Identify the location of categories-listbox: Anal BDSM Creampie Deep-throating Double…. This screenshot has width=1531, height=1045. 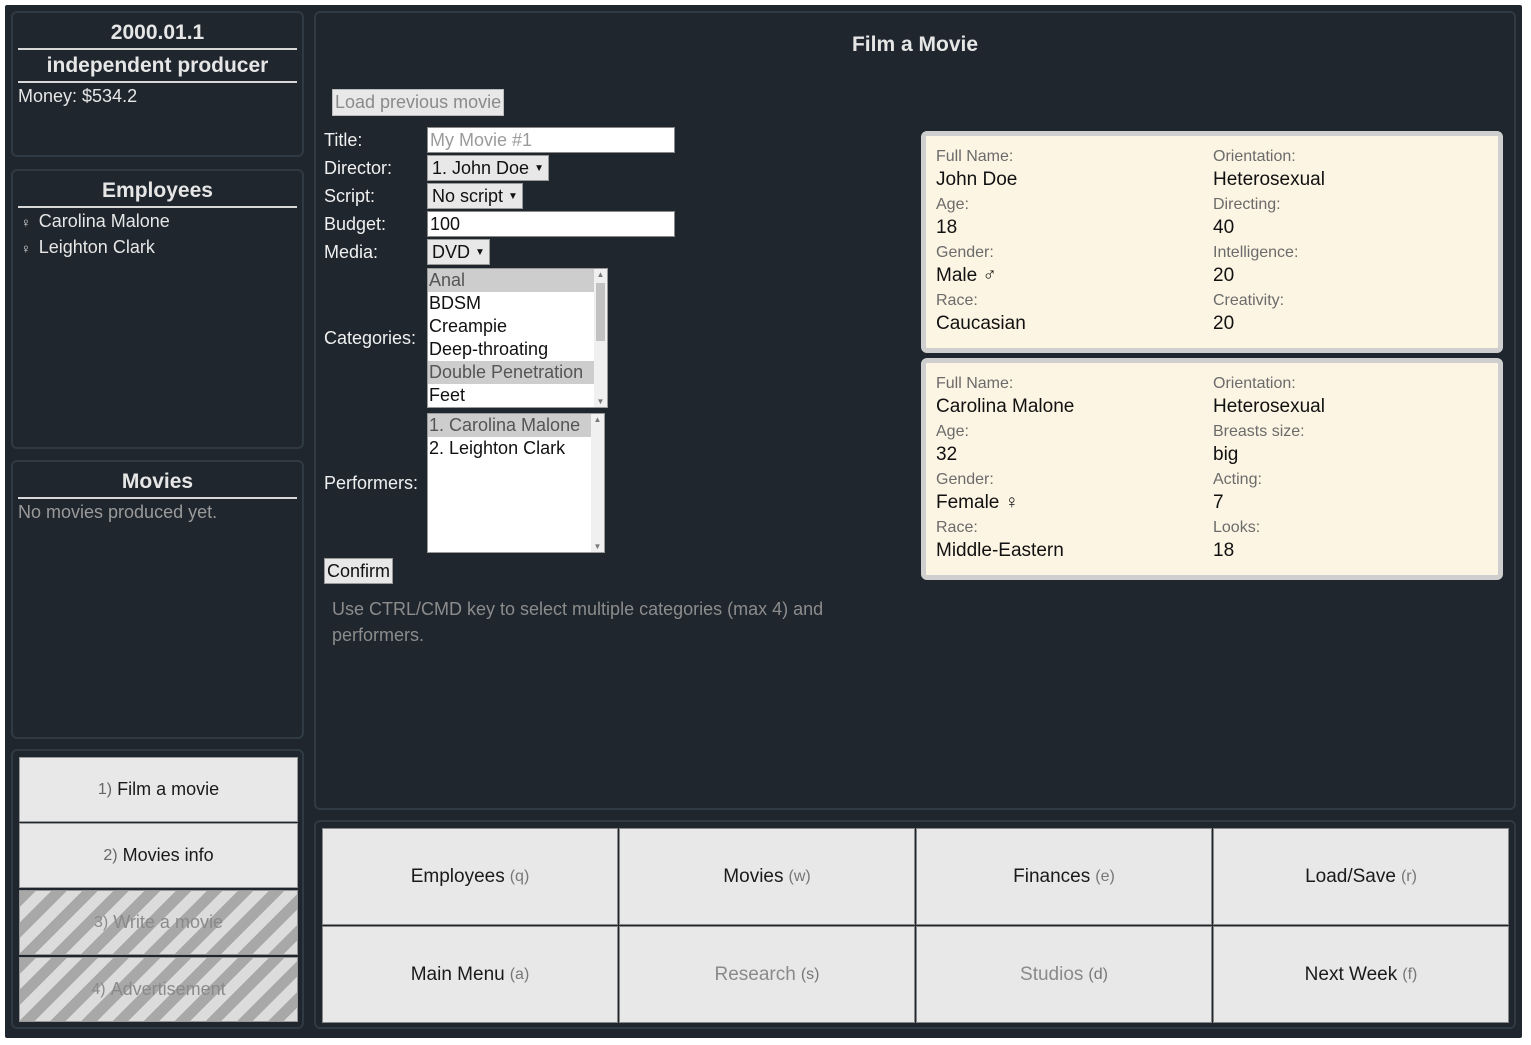
(517, 338).